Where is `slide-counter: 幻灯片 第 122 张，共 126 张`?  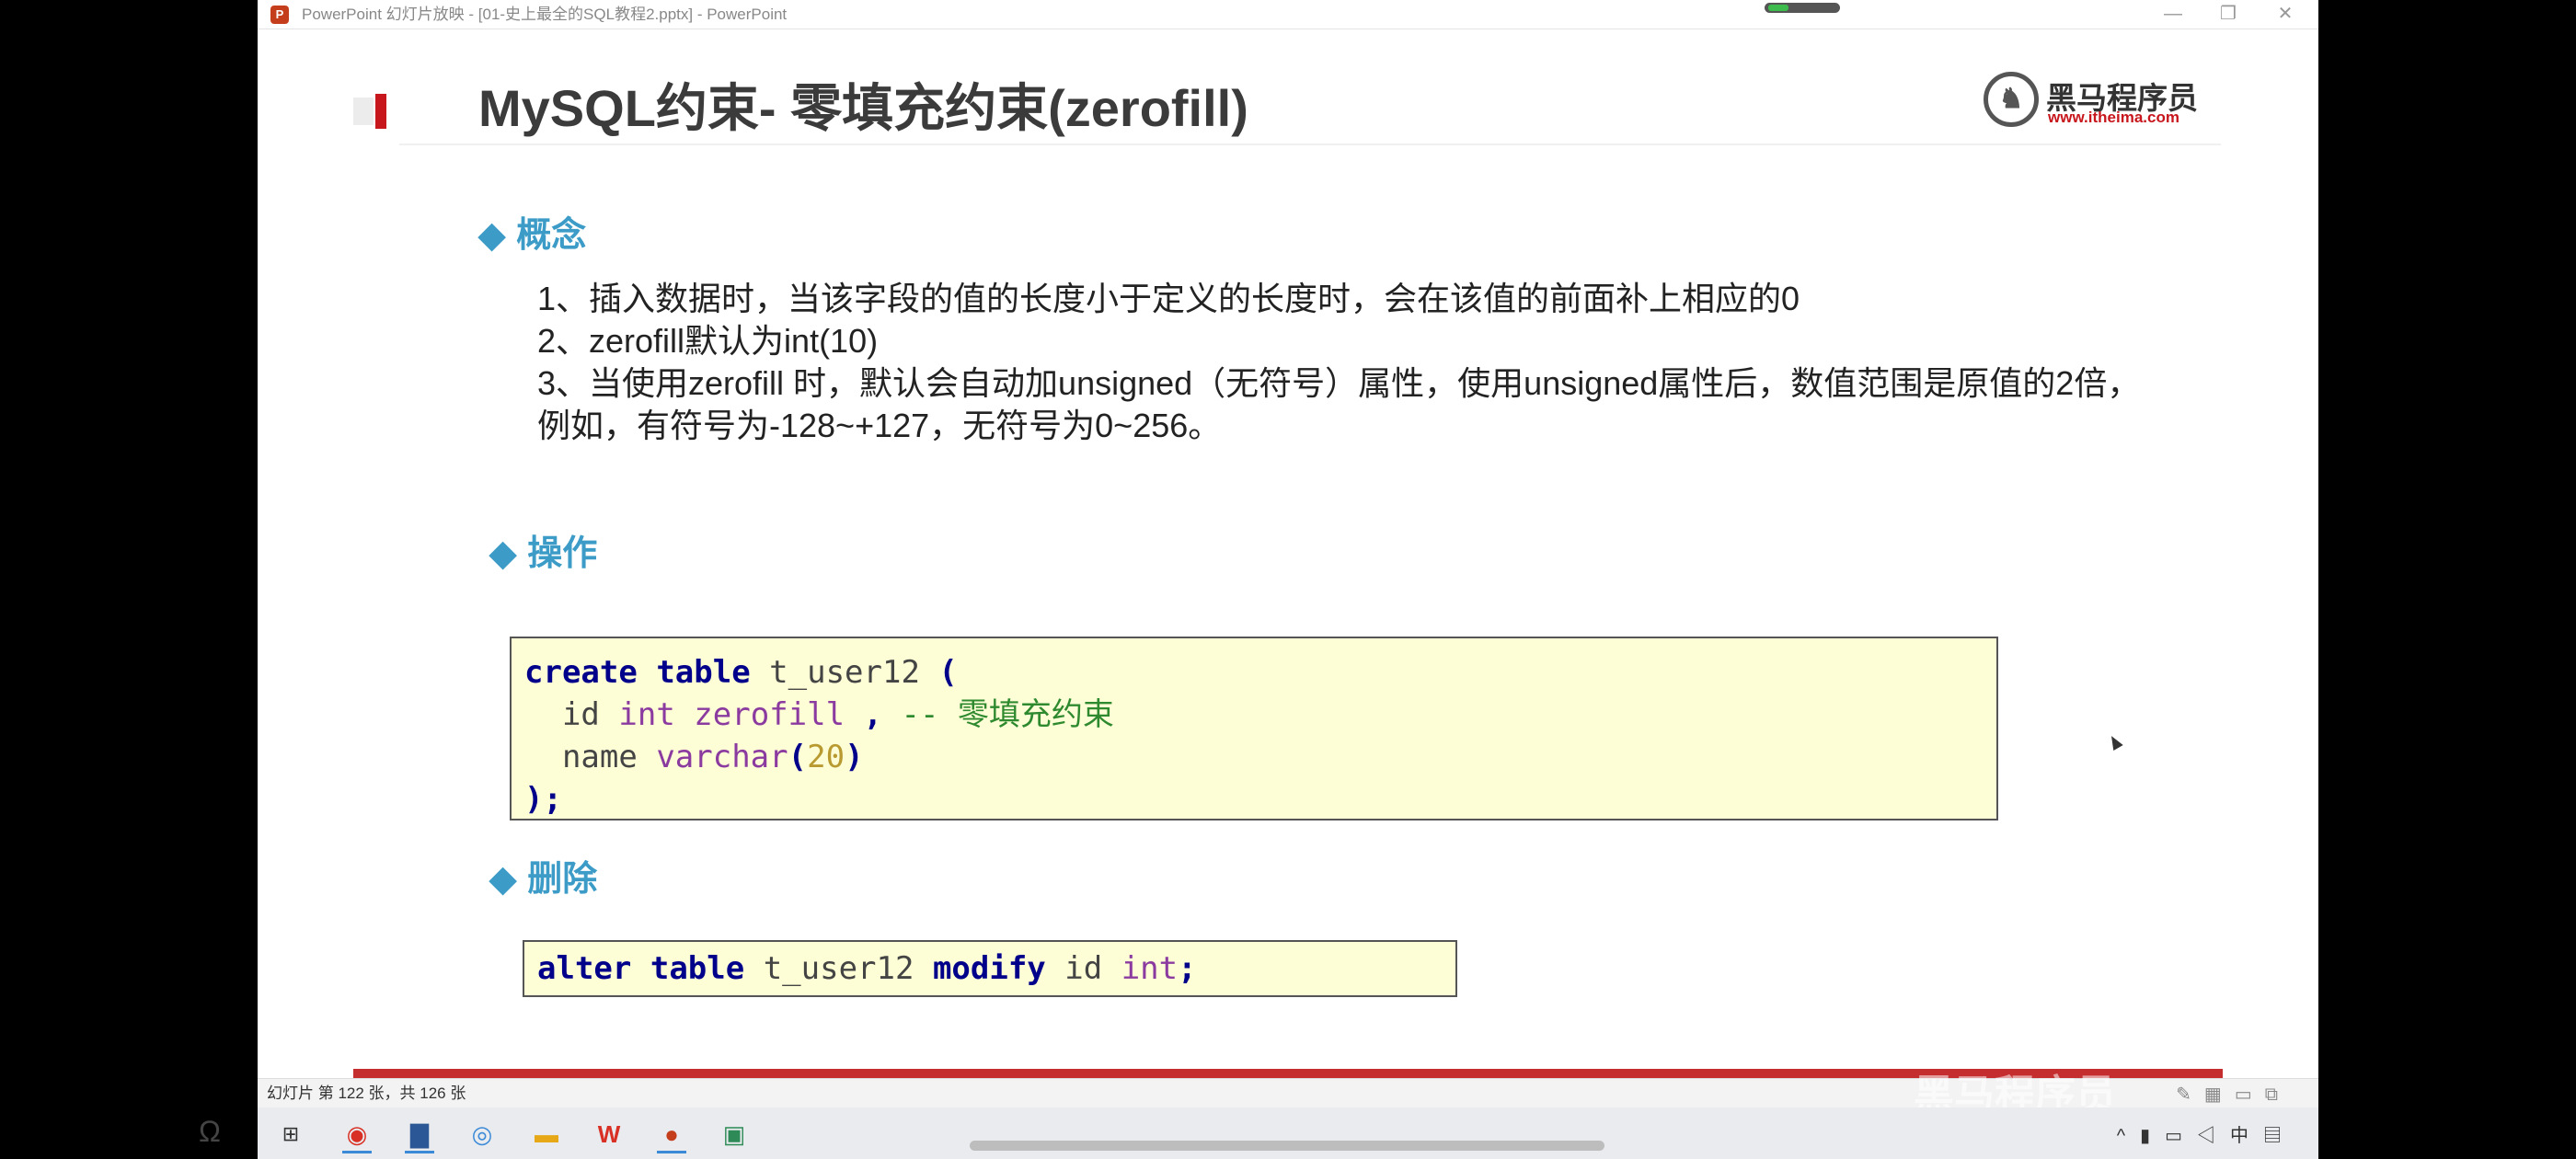 slide-counter: 幻灯片 第 122 张，共 126 张 is located at coordinates (366, 1093).